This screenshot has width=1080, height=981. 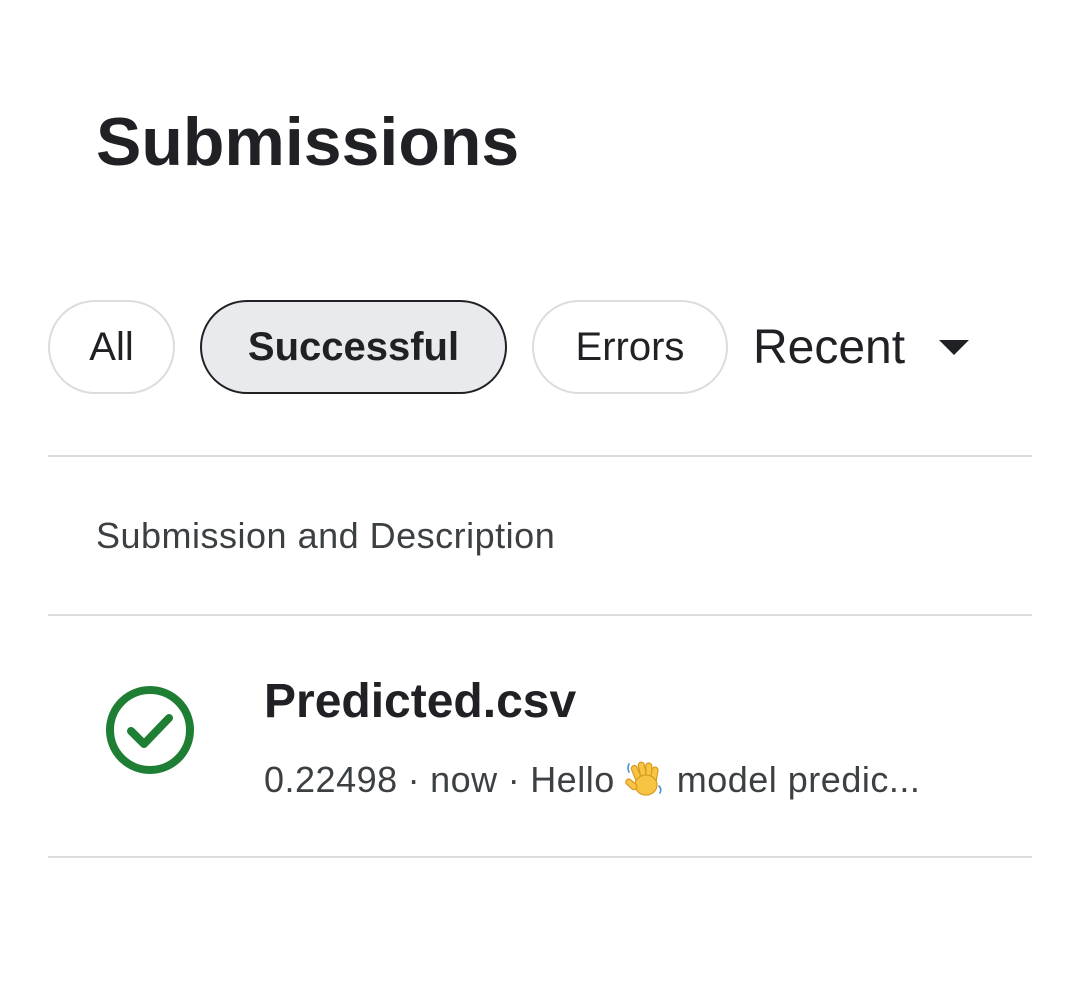 I want to click on page-title: Submissions, so click(x=308, y=142).